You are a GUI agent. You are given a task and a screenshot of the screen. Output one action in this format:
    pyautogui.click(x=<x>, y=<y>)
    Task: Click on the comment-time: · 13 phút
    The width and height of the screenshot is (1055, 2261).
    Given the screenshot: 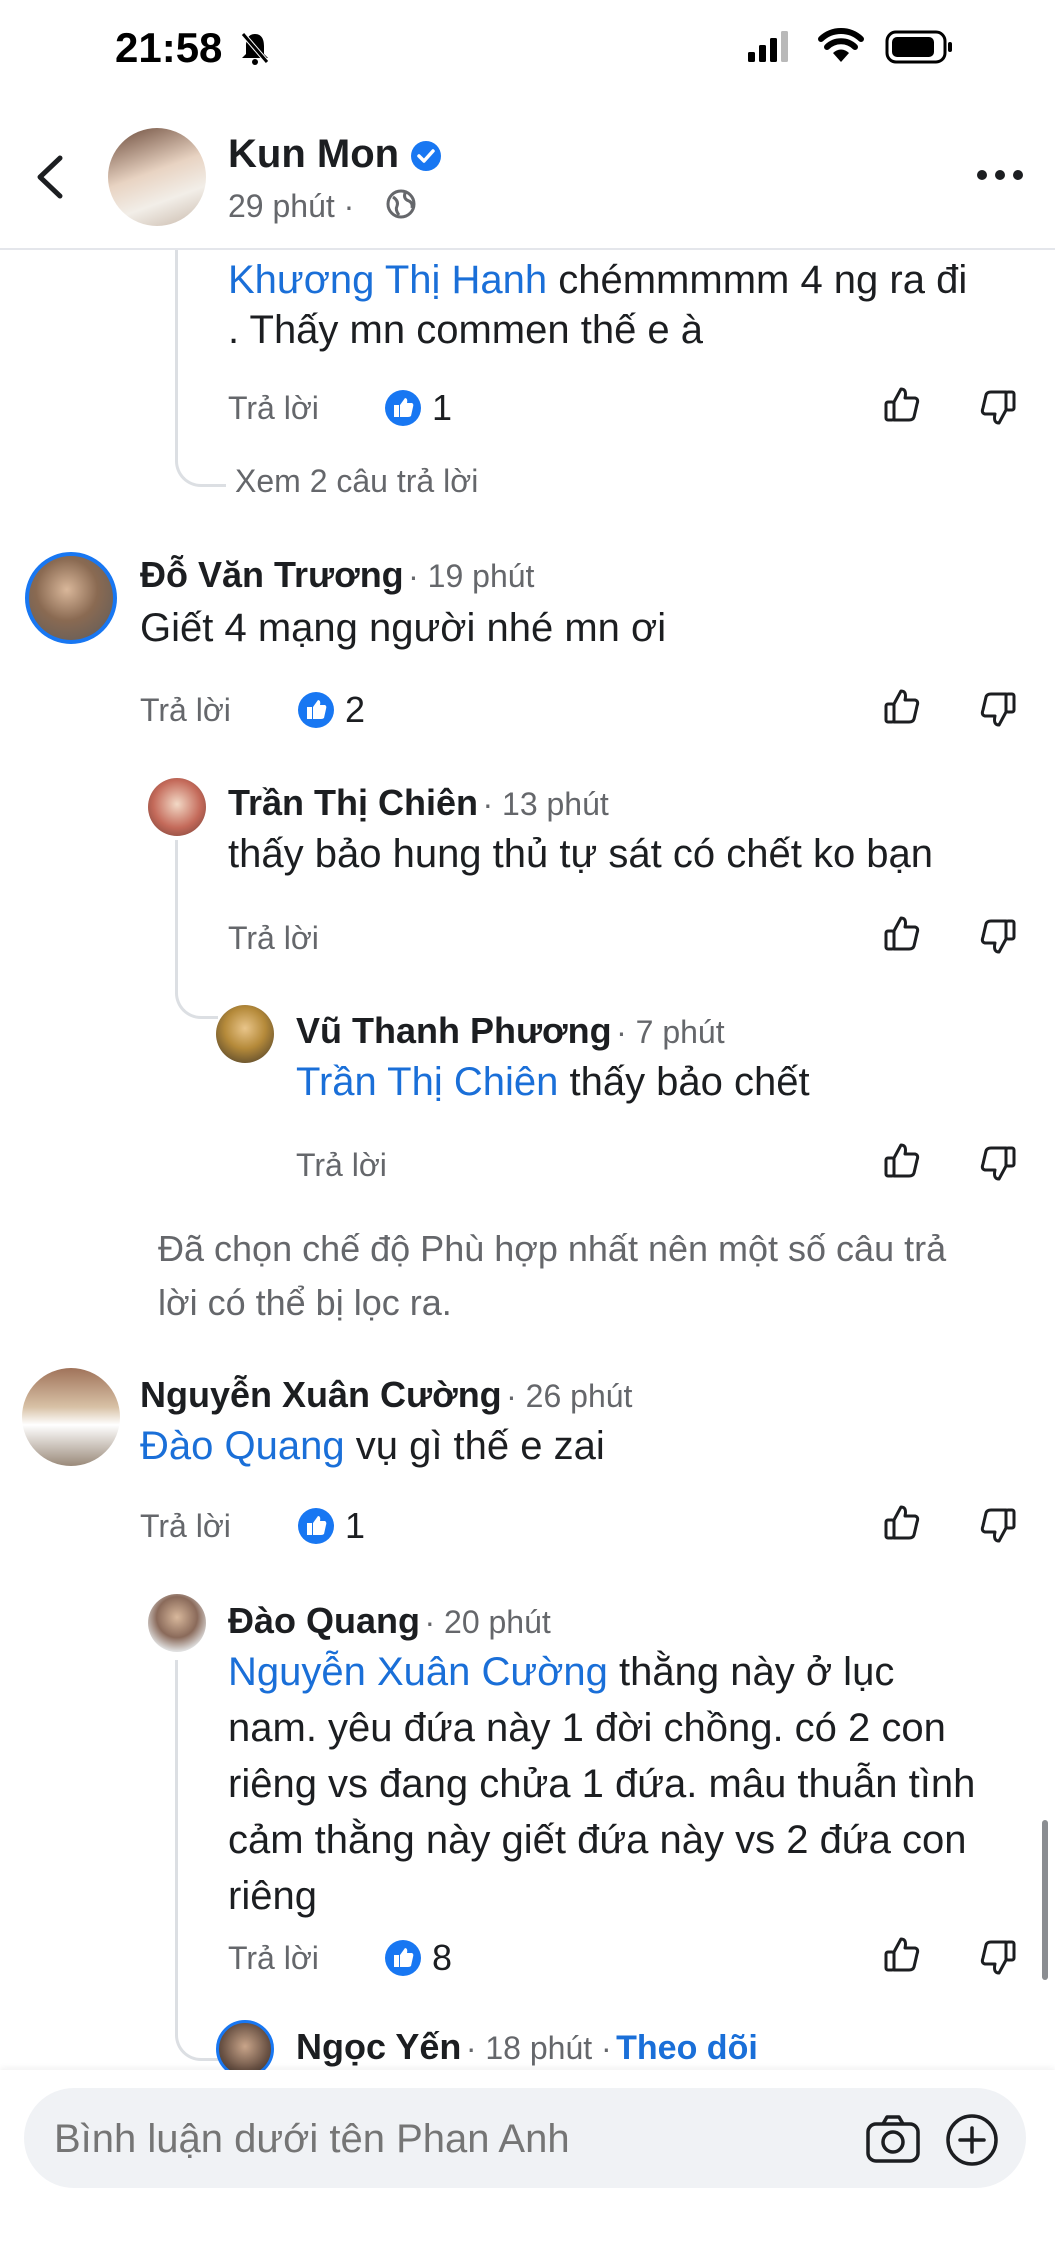 What is the action you would take?
    pyautogui.click(x=545, y=804)
    